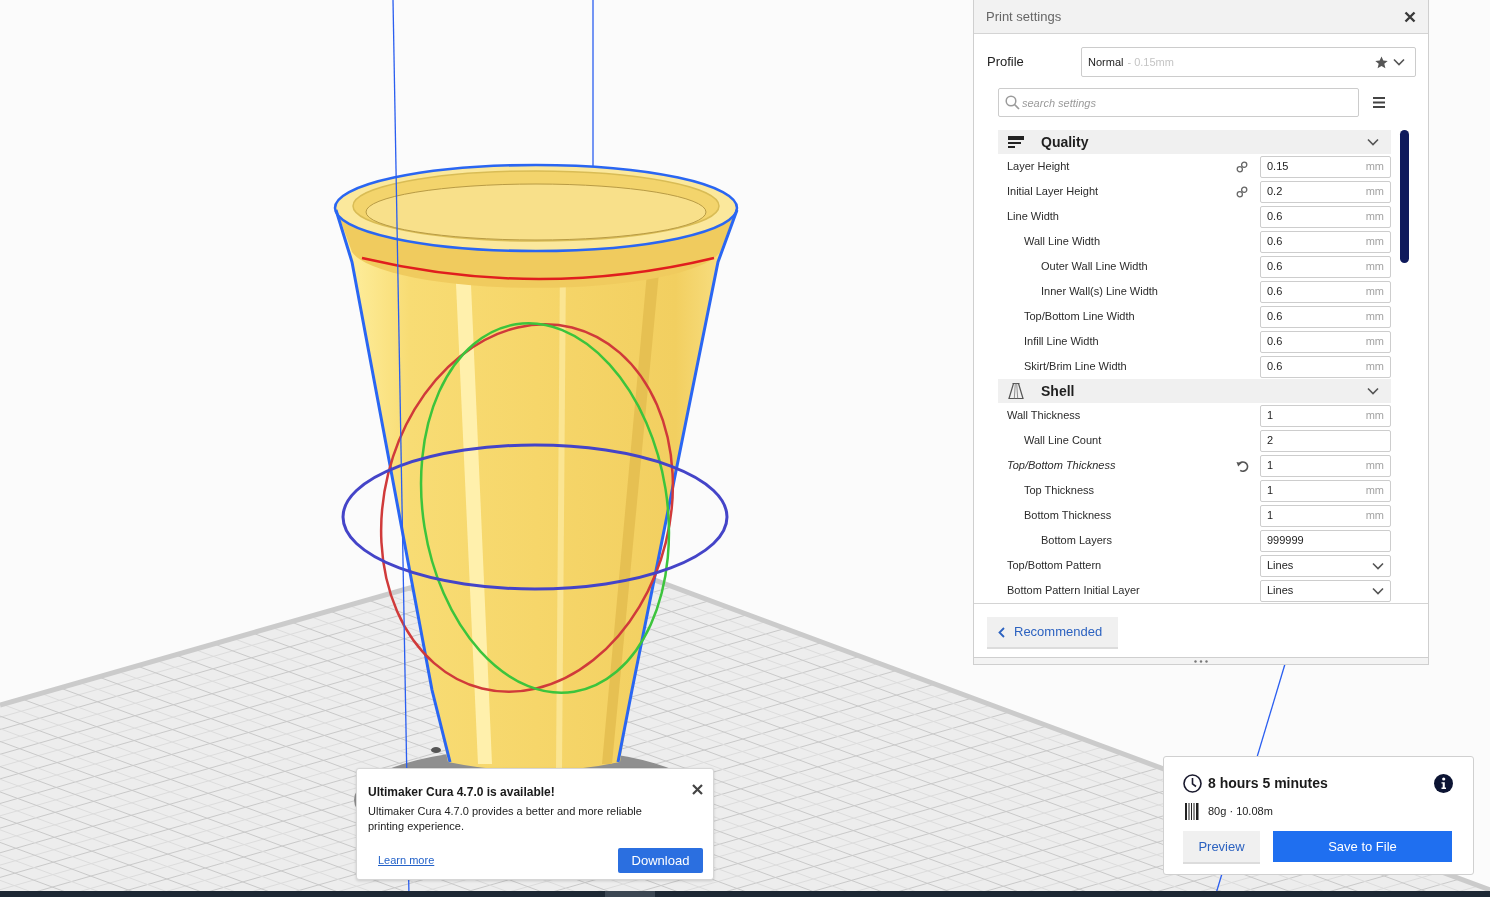  Describe the element at coordinates (1061, 342) in the screenshot. I see `setting-label: Infill Line Width` at that location.